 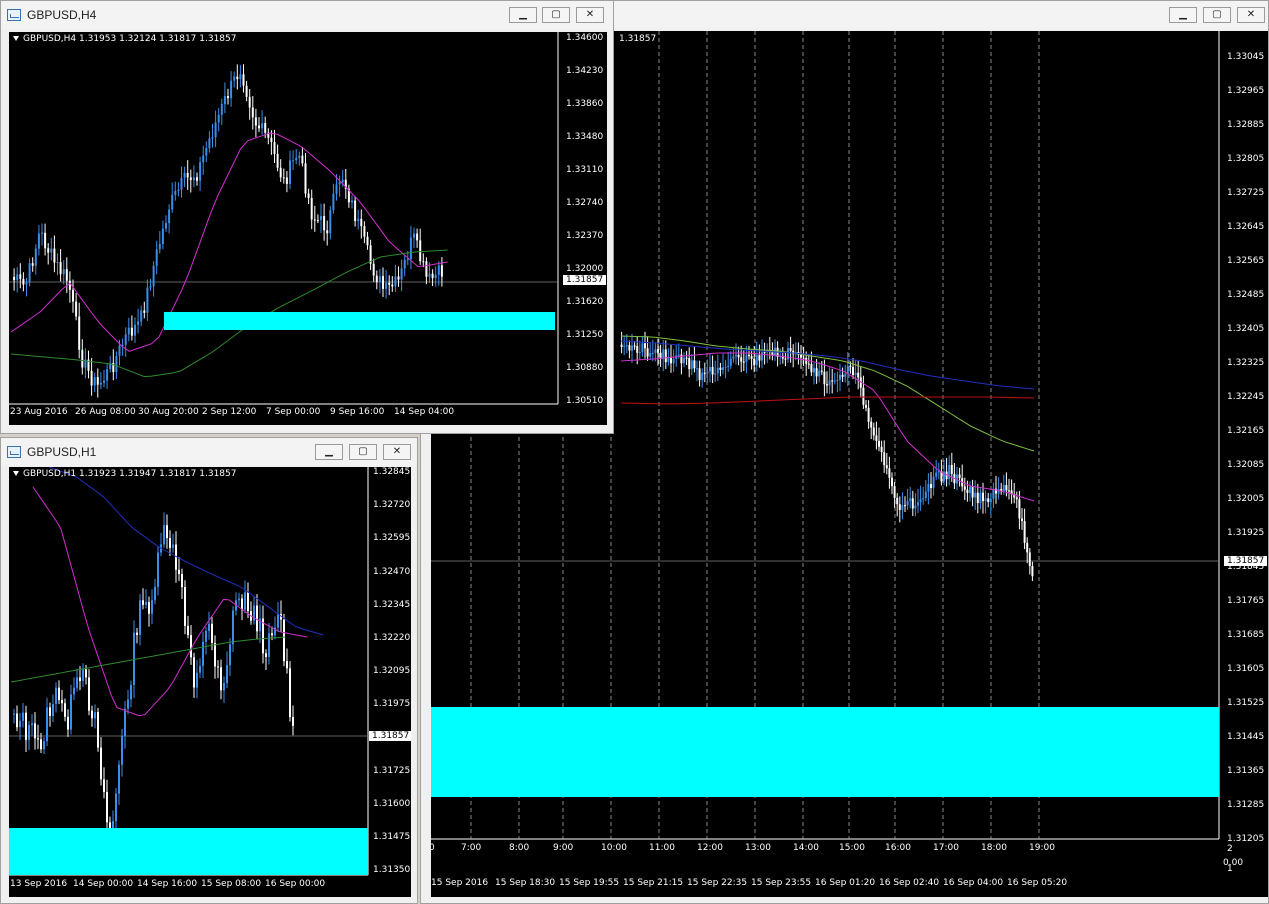 What do you see at coordinates (845, 883) in the screenshot?
I see `time-tick-label: 16 Sep 01:20` at bounding box center [845, 883].